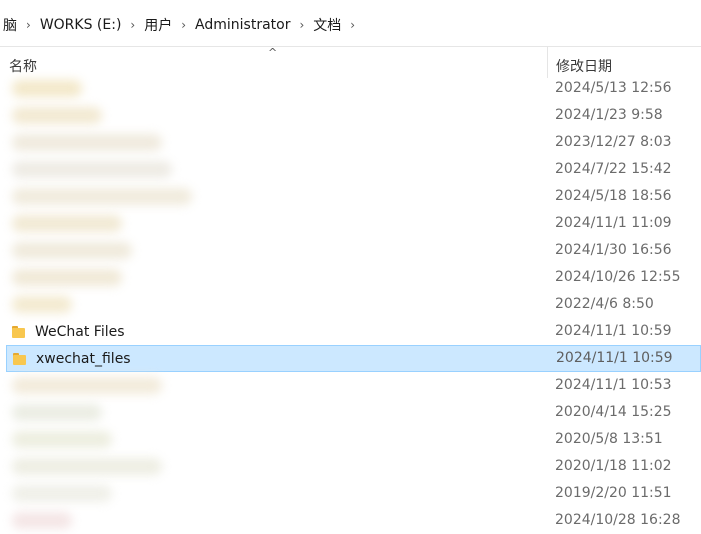 Image resolution: width=701 pixels, height=534 pixels. Describe the element at coordinates (613, 250) in the screenshot. I see `date-modified: 2024/1/30 16:56` at that location.